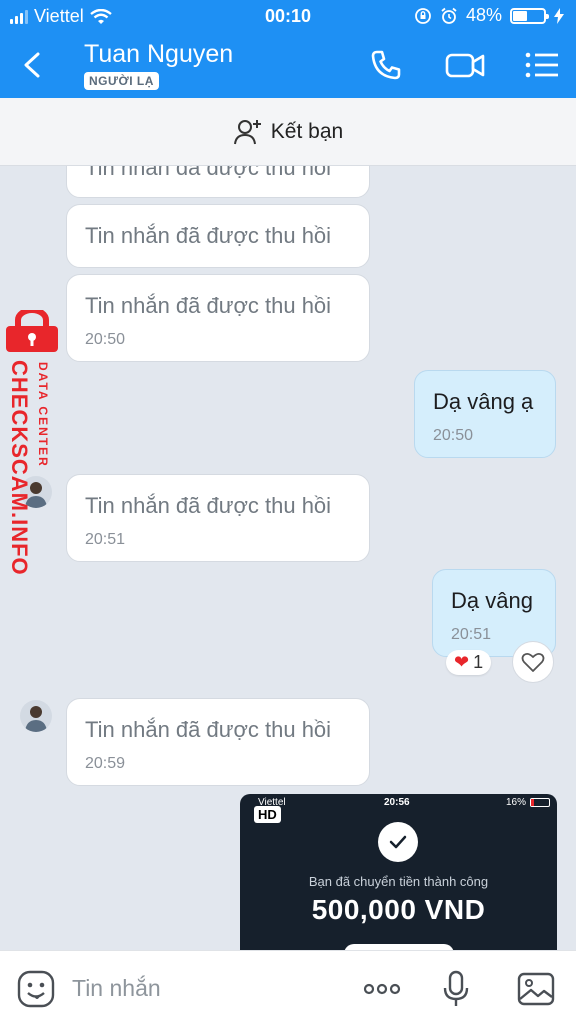  What do you see at coordinates (121, 81) in the screenshot?
I see `stranger-badge: NGƯỜI LẠ` at bounding box center [121, 81].